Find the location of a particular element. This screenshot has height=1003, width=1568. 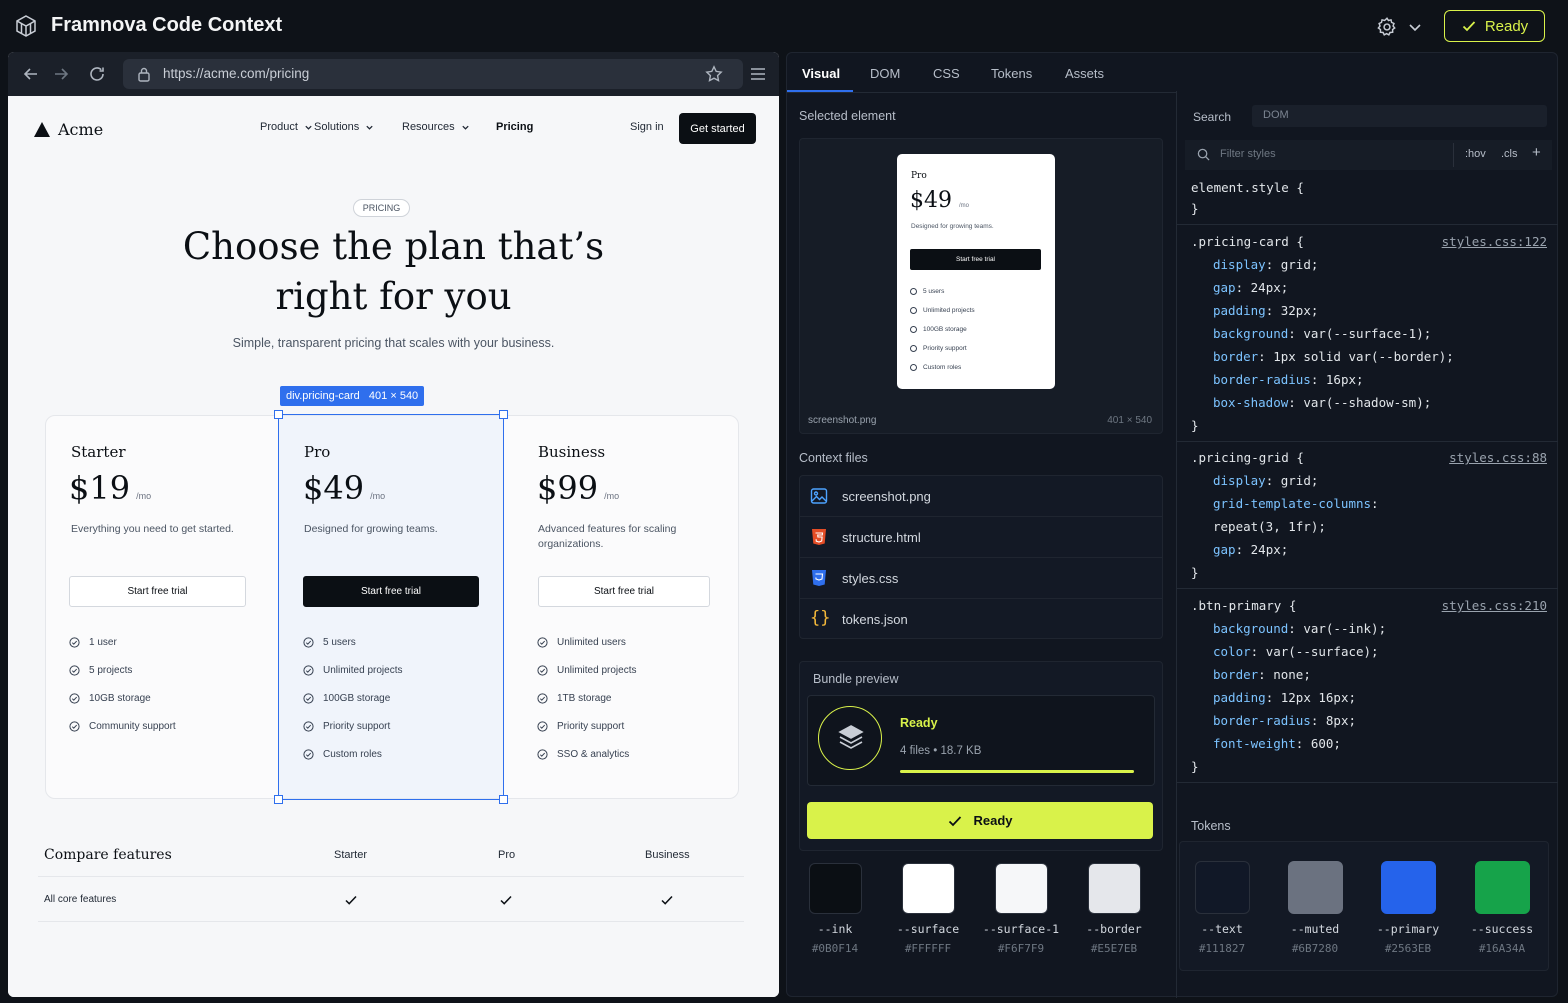

css-selector: .pricing-card { is located at coordinates (1247, 241).